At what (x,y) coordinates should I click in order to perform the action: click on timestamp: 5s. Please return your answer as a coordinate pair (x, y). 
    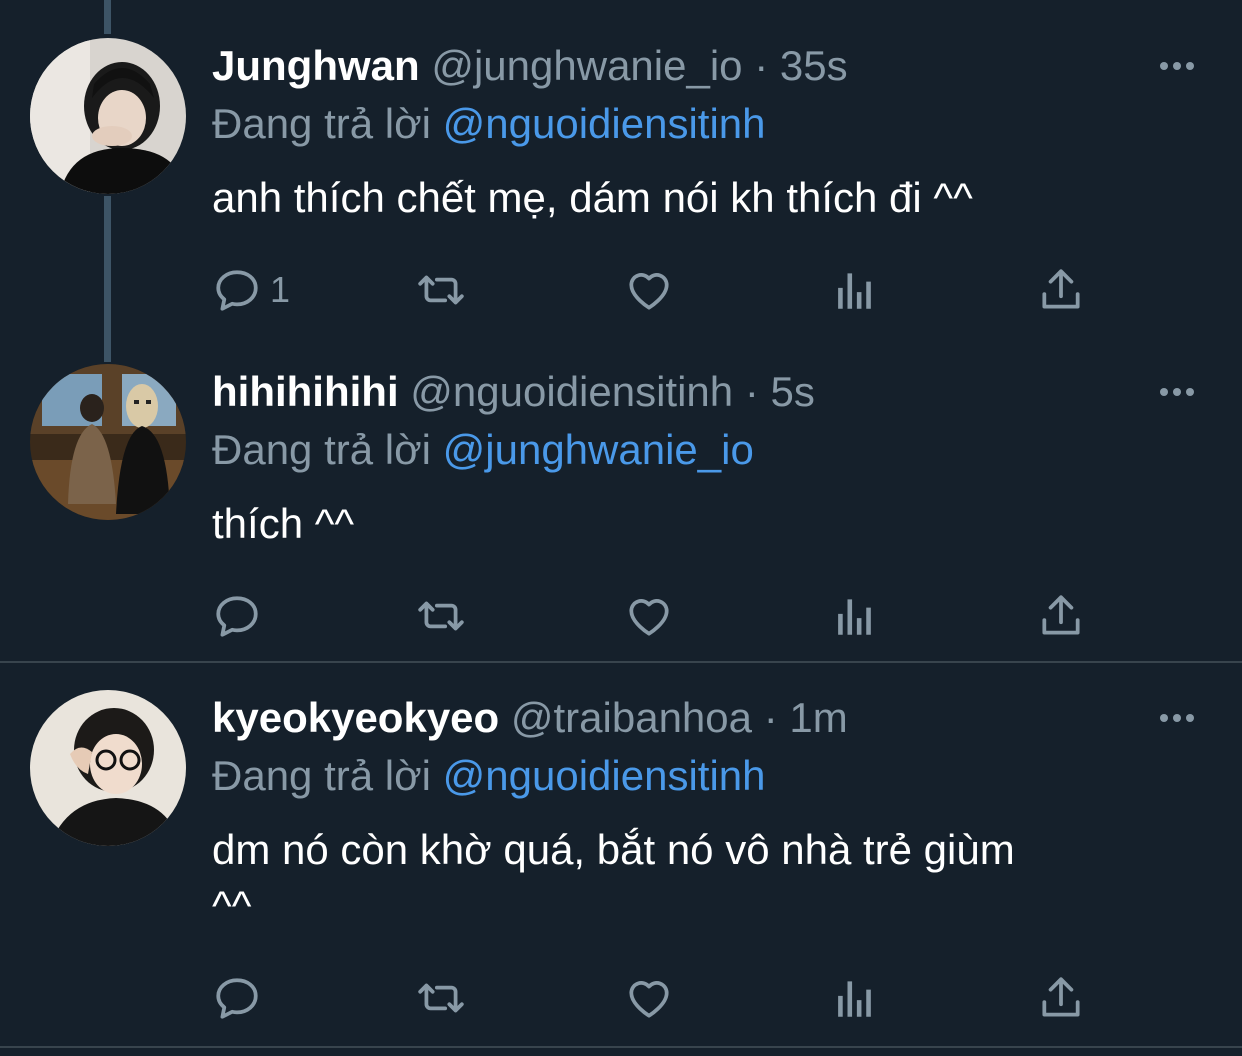
    Looking at the image, I should click on (793, 391).